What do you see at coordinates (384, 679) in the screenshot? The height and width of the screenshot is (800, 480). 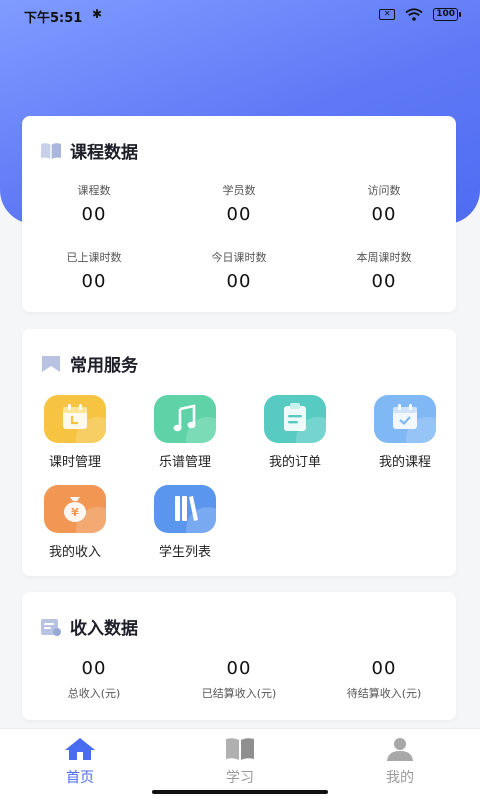 I see `stat-pending-income: 00 待结算收入(元)` at bounding box center [384, 679].